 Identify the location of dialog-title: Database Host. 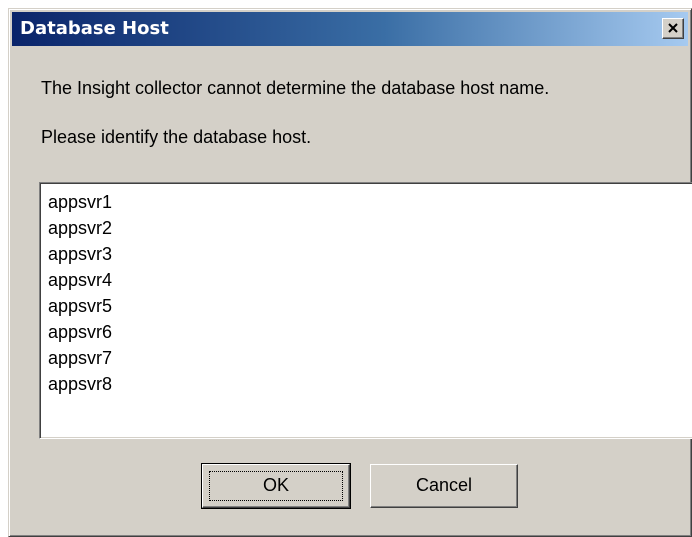
(94, 28).